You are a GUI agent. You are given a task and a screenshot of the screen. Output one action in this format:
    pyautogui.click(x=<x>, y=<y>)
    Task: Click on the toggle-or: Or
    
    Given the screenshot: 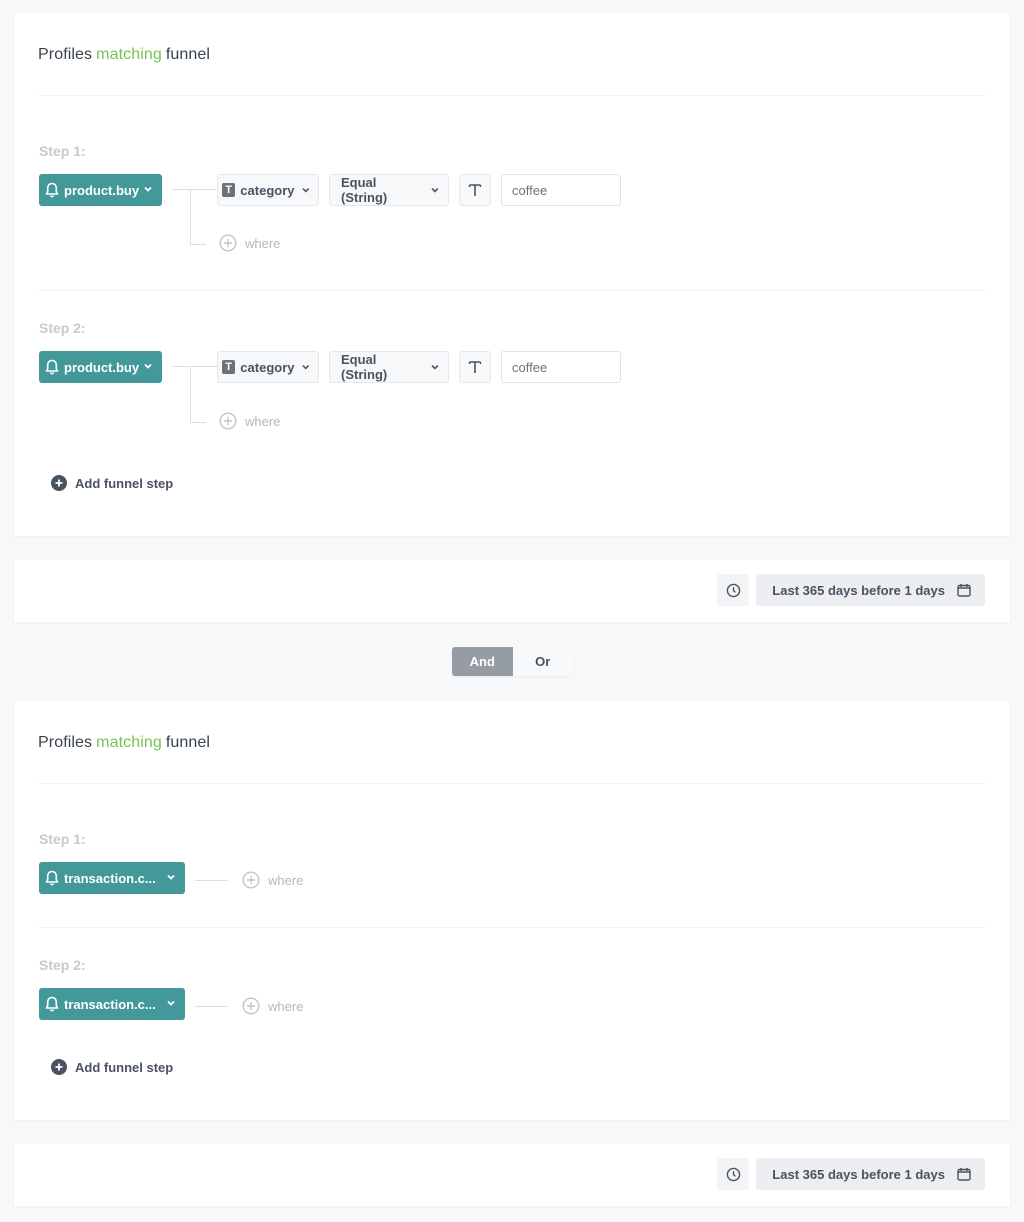 What is the action you would take?
    pyautogui.click(x=542, y=661)
    